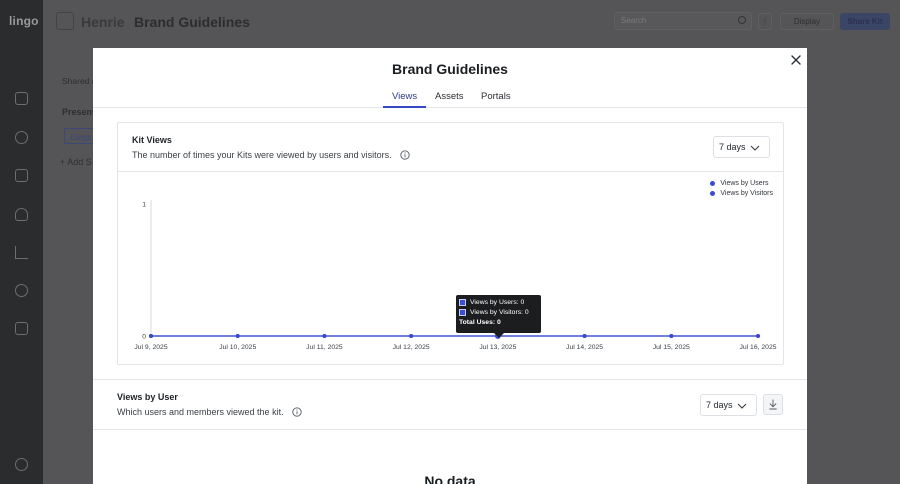 Image resolution: width=900 pixels, height=484 pixels. I want to click on modal-tabs: Views Assets Portals, so click(450, 97).